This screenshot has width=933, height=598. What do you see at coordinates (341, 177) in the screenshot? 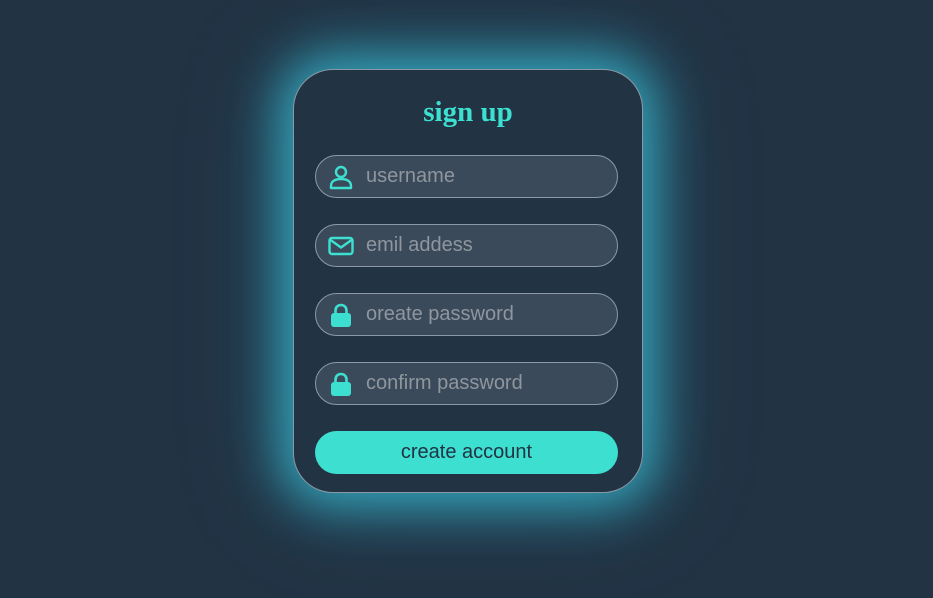
I see `user-icon` at bounding box center [341, 177].